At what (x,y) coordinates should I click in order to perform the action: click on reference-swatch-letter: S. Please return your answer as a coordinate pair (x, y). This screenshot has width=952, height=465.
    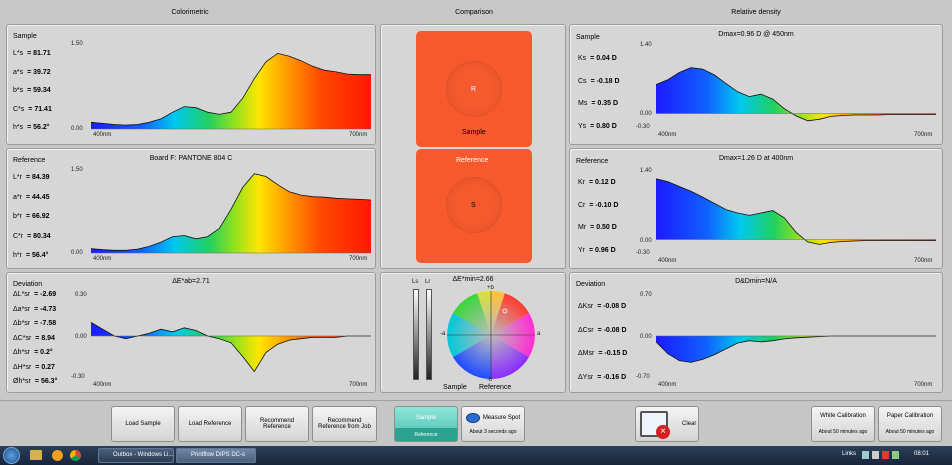
    Looking at the image, I should click on (473, 205).